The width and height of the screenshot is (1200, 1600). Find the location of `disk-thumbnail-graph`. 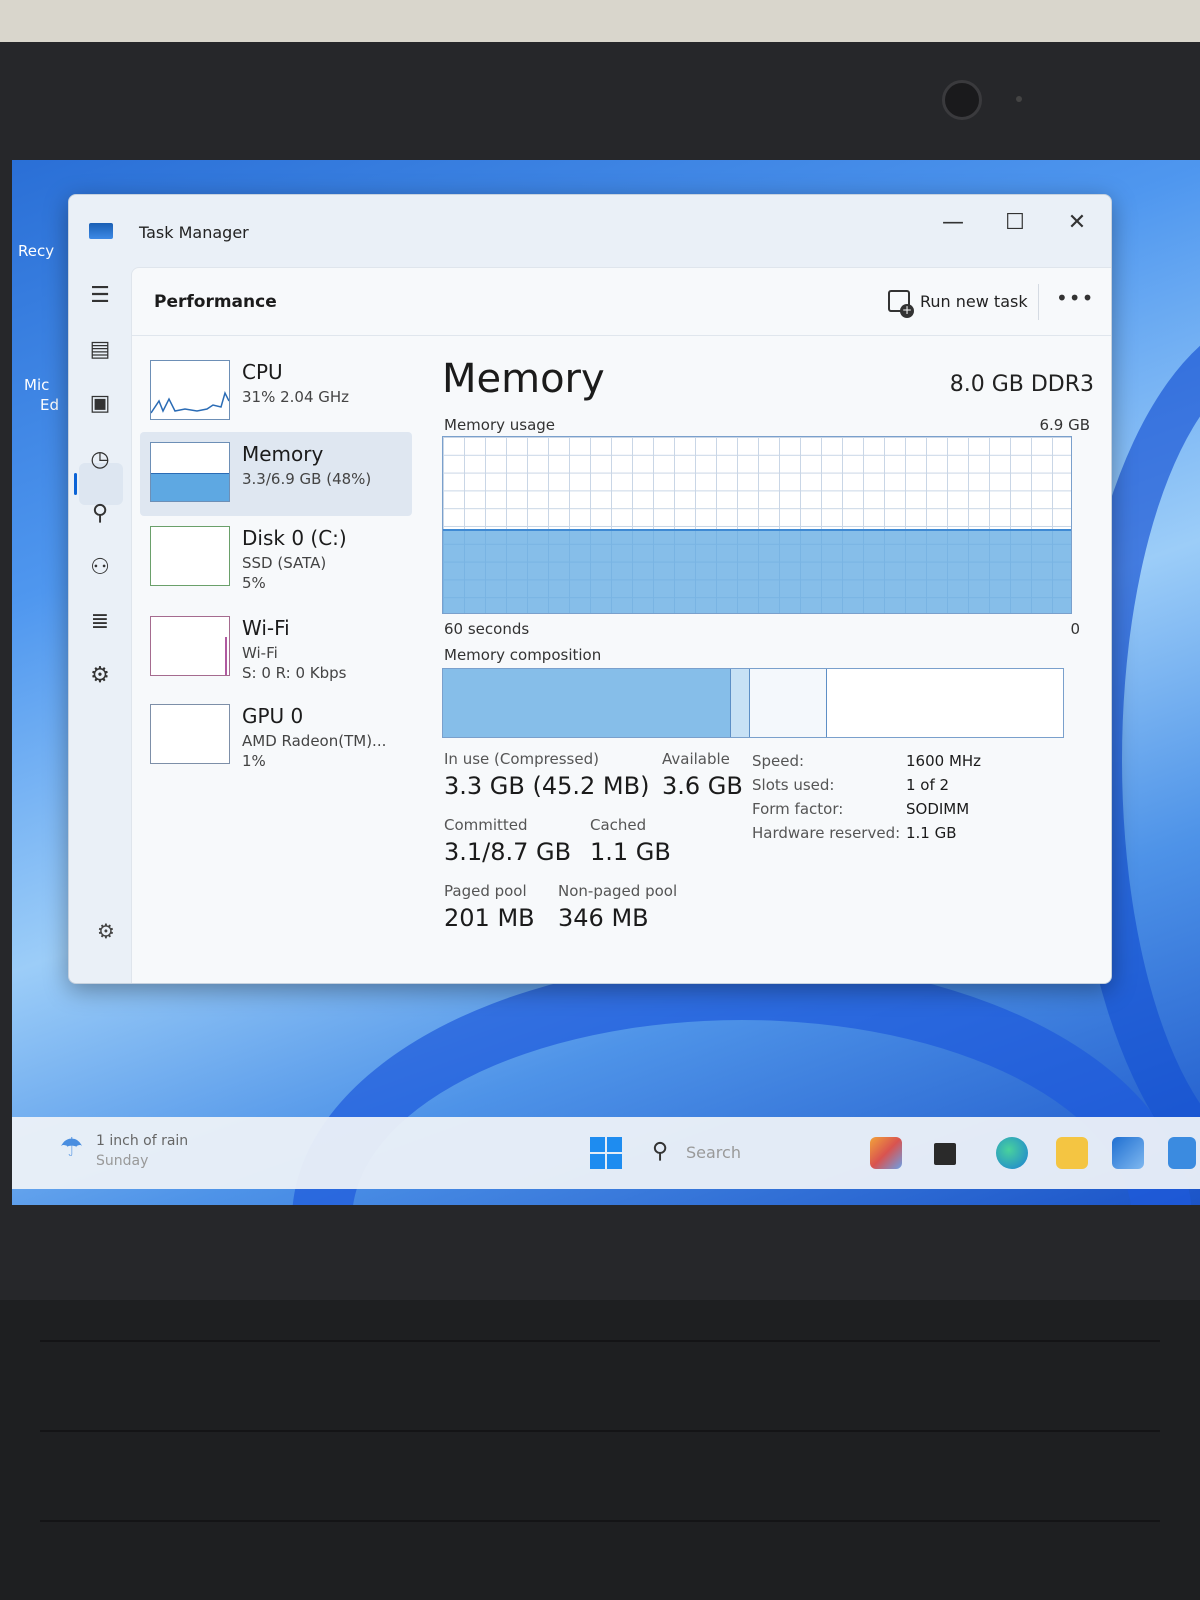

disk-thumbnail-graph is located at coordinates (190, 556).